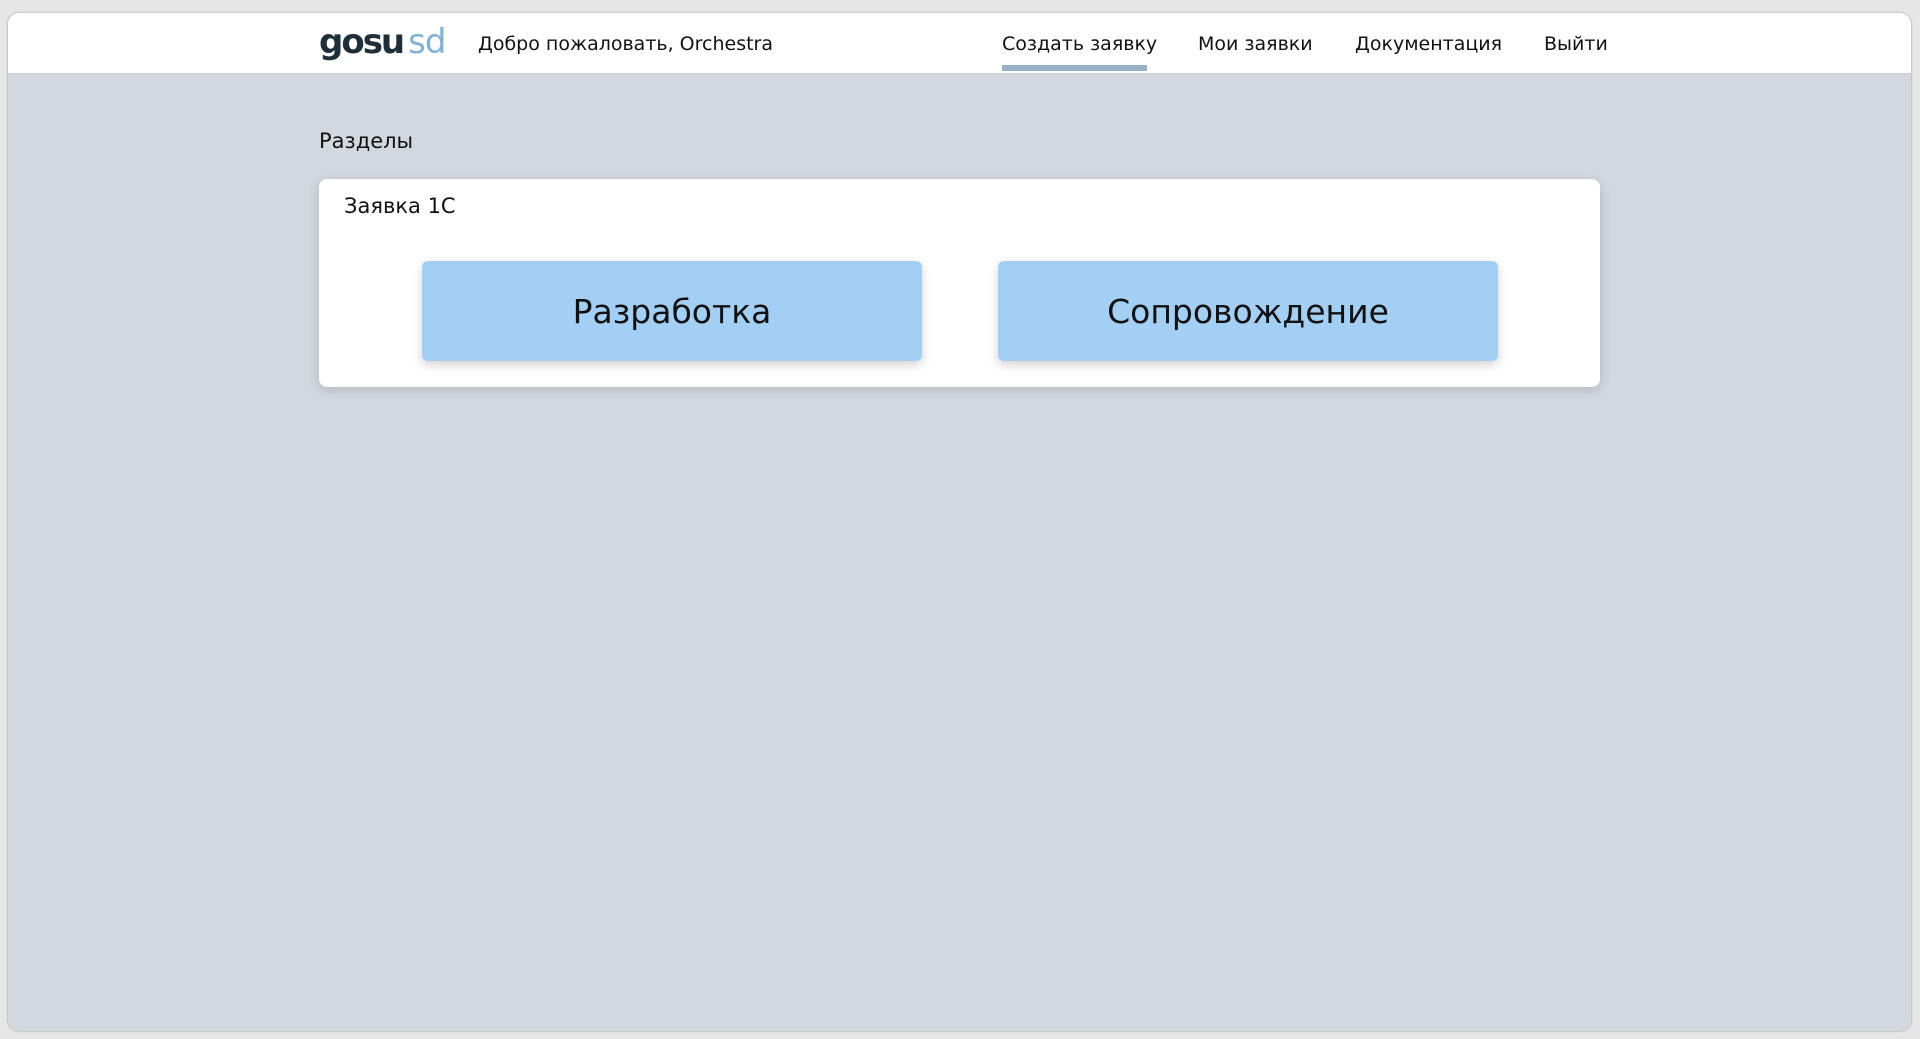 This screenshot has width=1920, height=1039. What do you see at coordinates (1255, 44) in the screenshot?
I see `nav-my-requests: Мои заявки` at bounding box center [1255, 44].